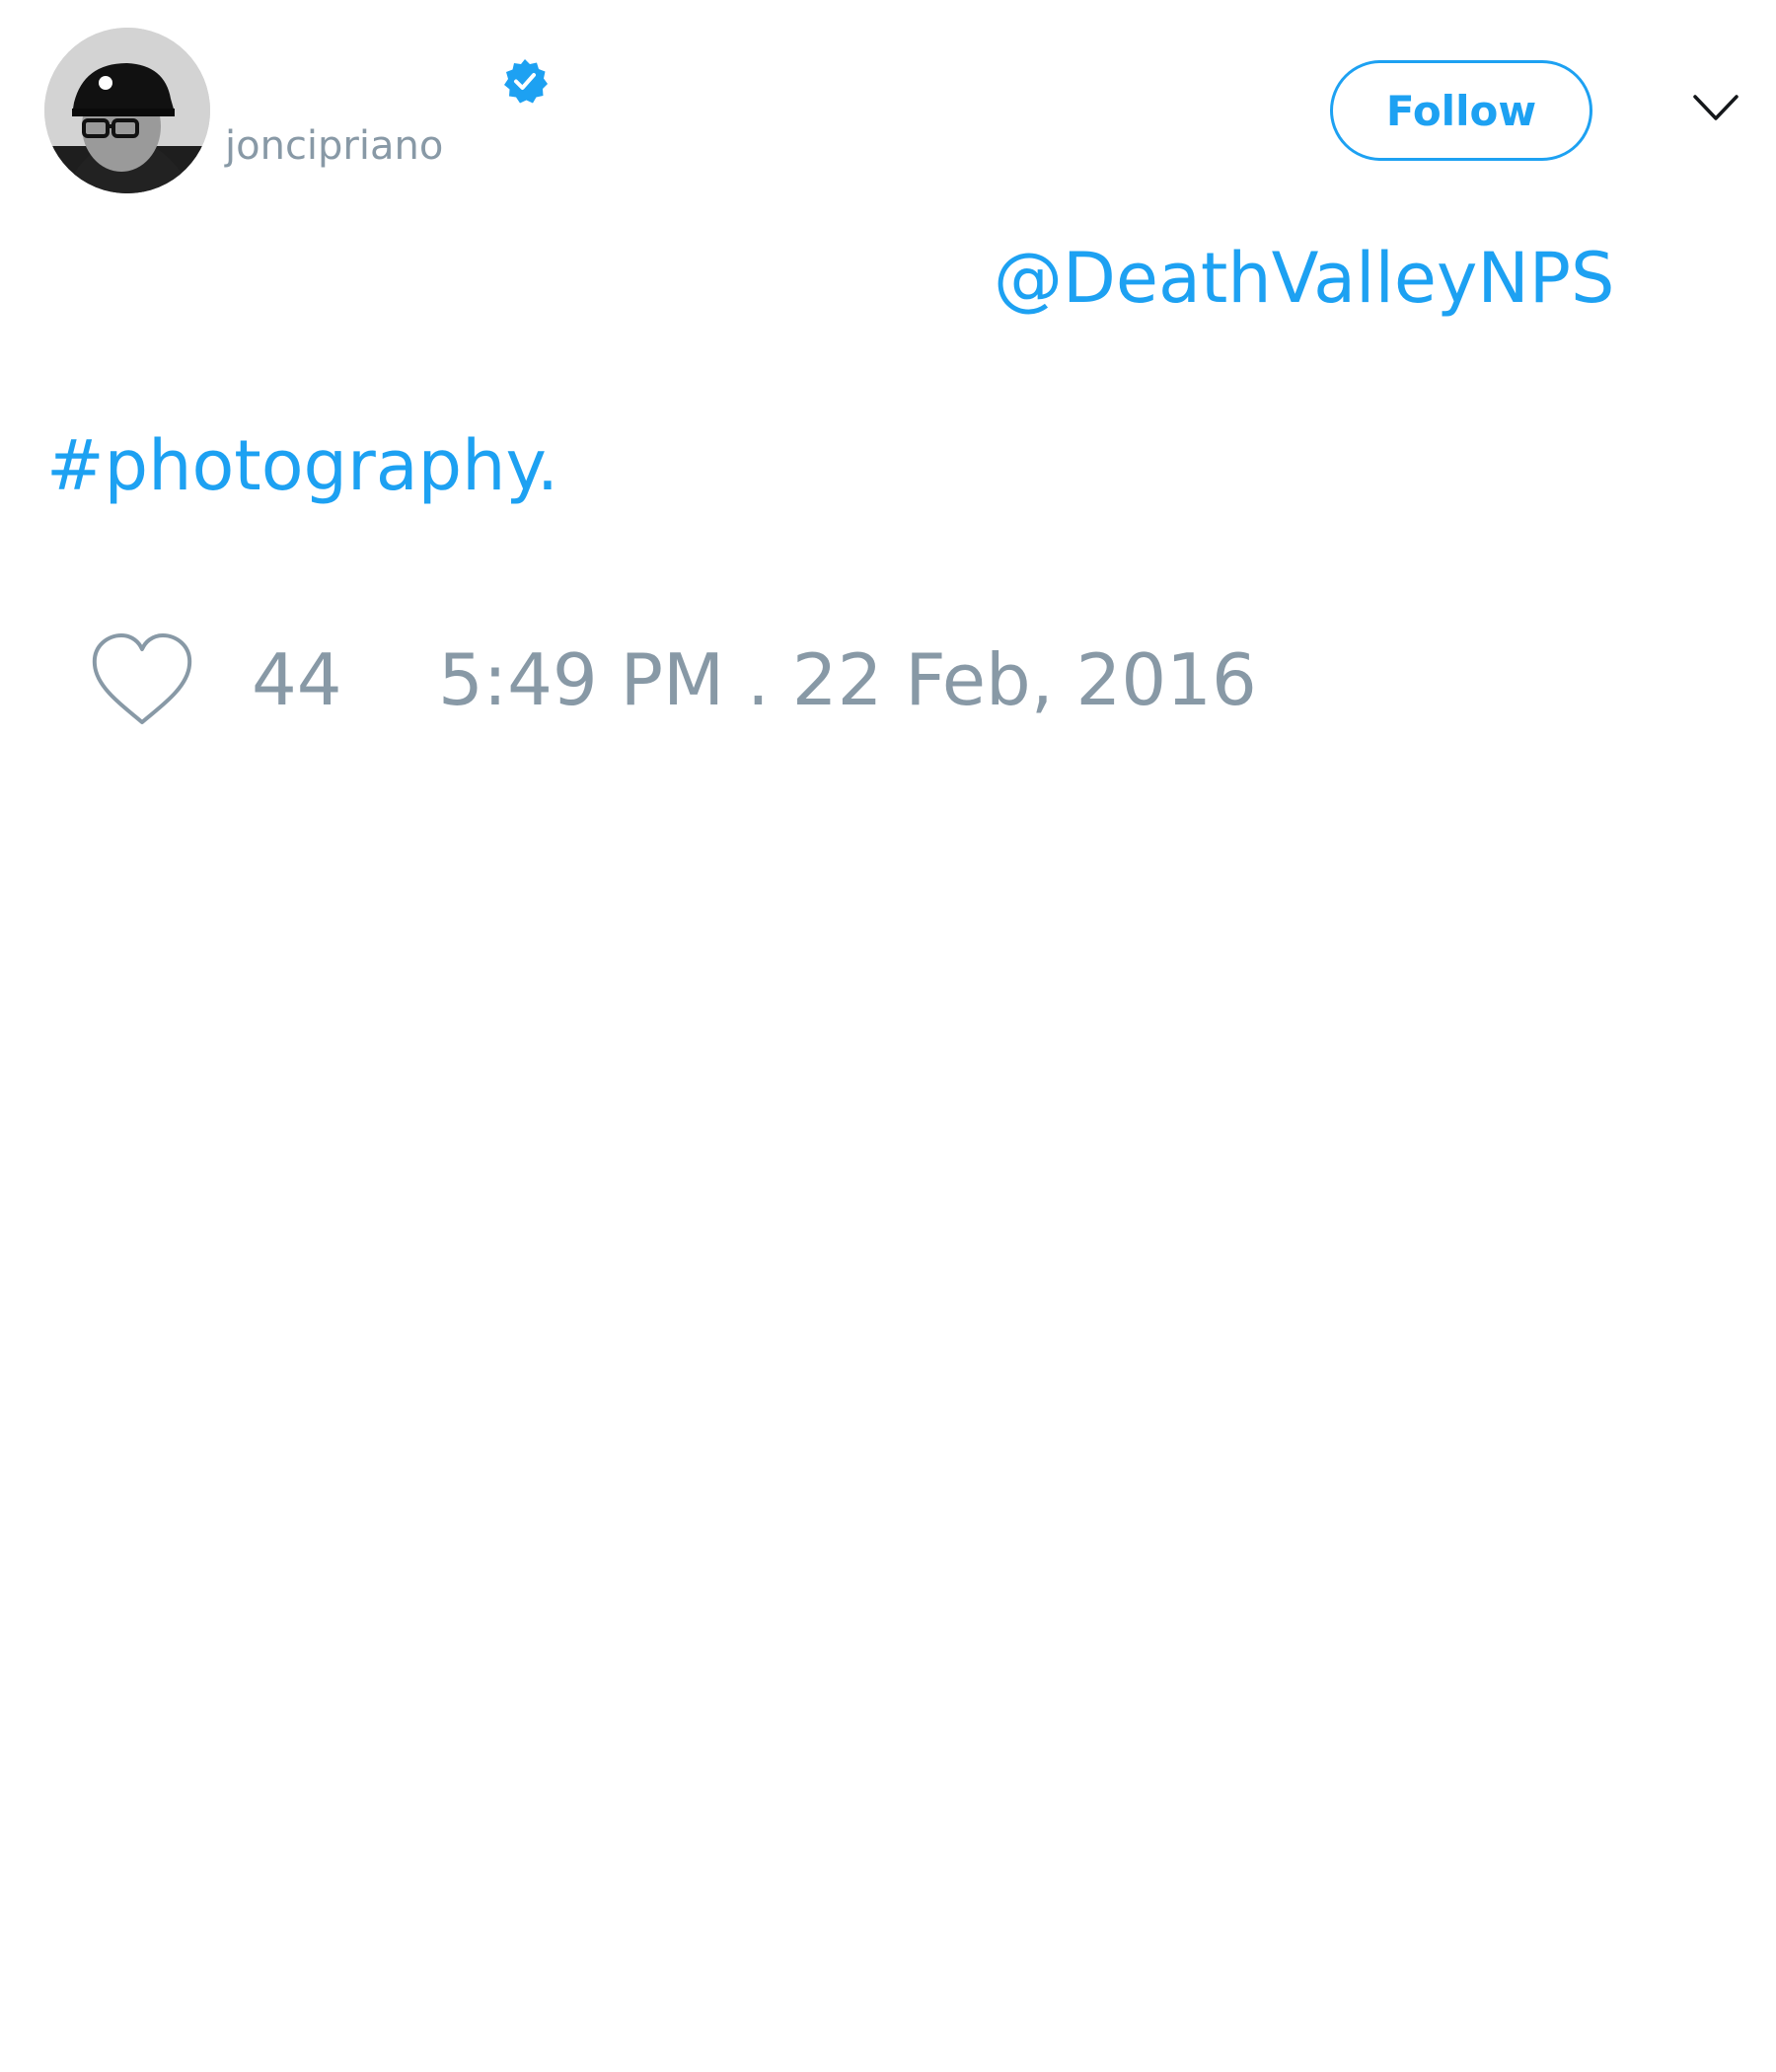 The width and height of the screenshot is (1776, 2072). I want to click on tweet-timestamp: 5:49 PM . 22 Feb, 2016, so click(848, 680).